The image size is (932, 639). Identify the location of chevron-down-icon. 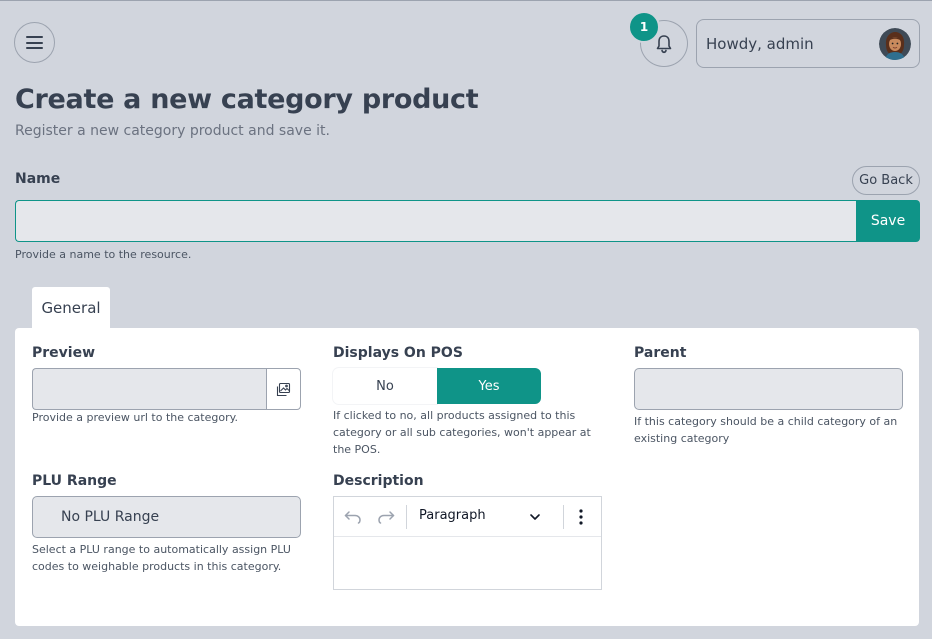
(535, 517).